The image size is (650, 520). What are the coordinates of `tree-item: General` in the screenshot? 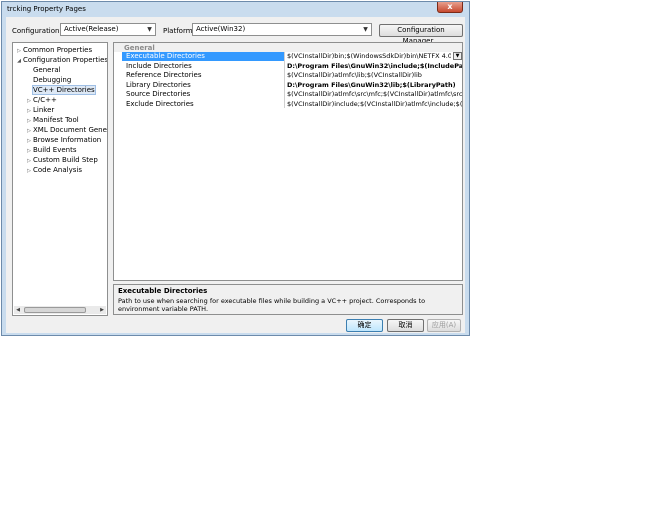 It's located at (43, 70).